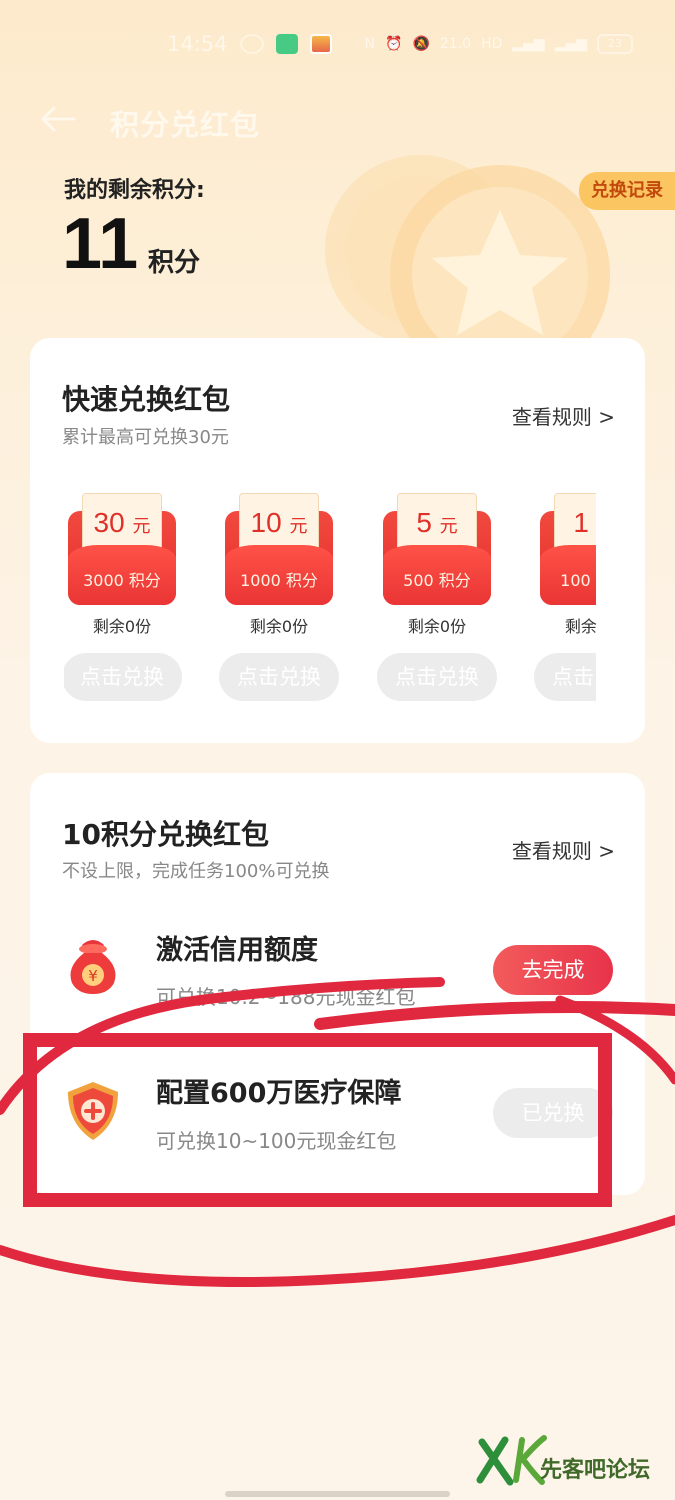 The height and width of the screenshot is (1500, 675). What do you see at coordinates (279, 1093) in the screenshot?
I see `task-title: 配置600万医疗保障` at bounding box center [279, 1093].